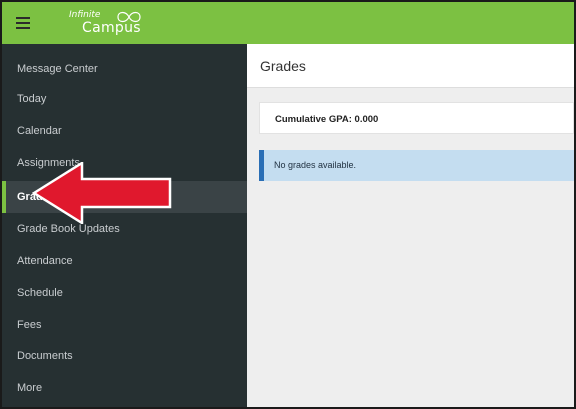  Describe the element at coordinates (124, 325) in the screenshot. I see `sidebar-item-fees: Fees` at that location.